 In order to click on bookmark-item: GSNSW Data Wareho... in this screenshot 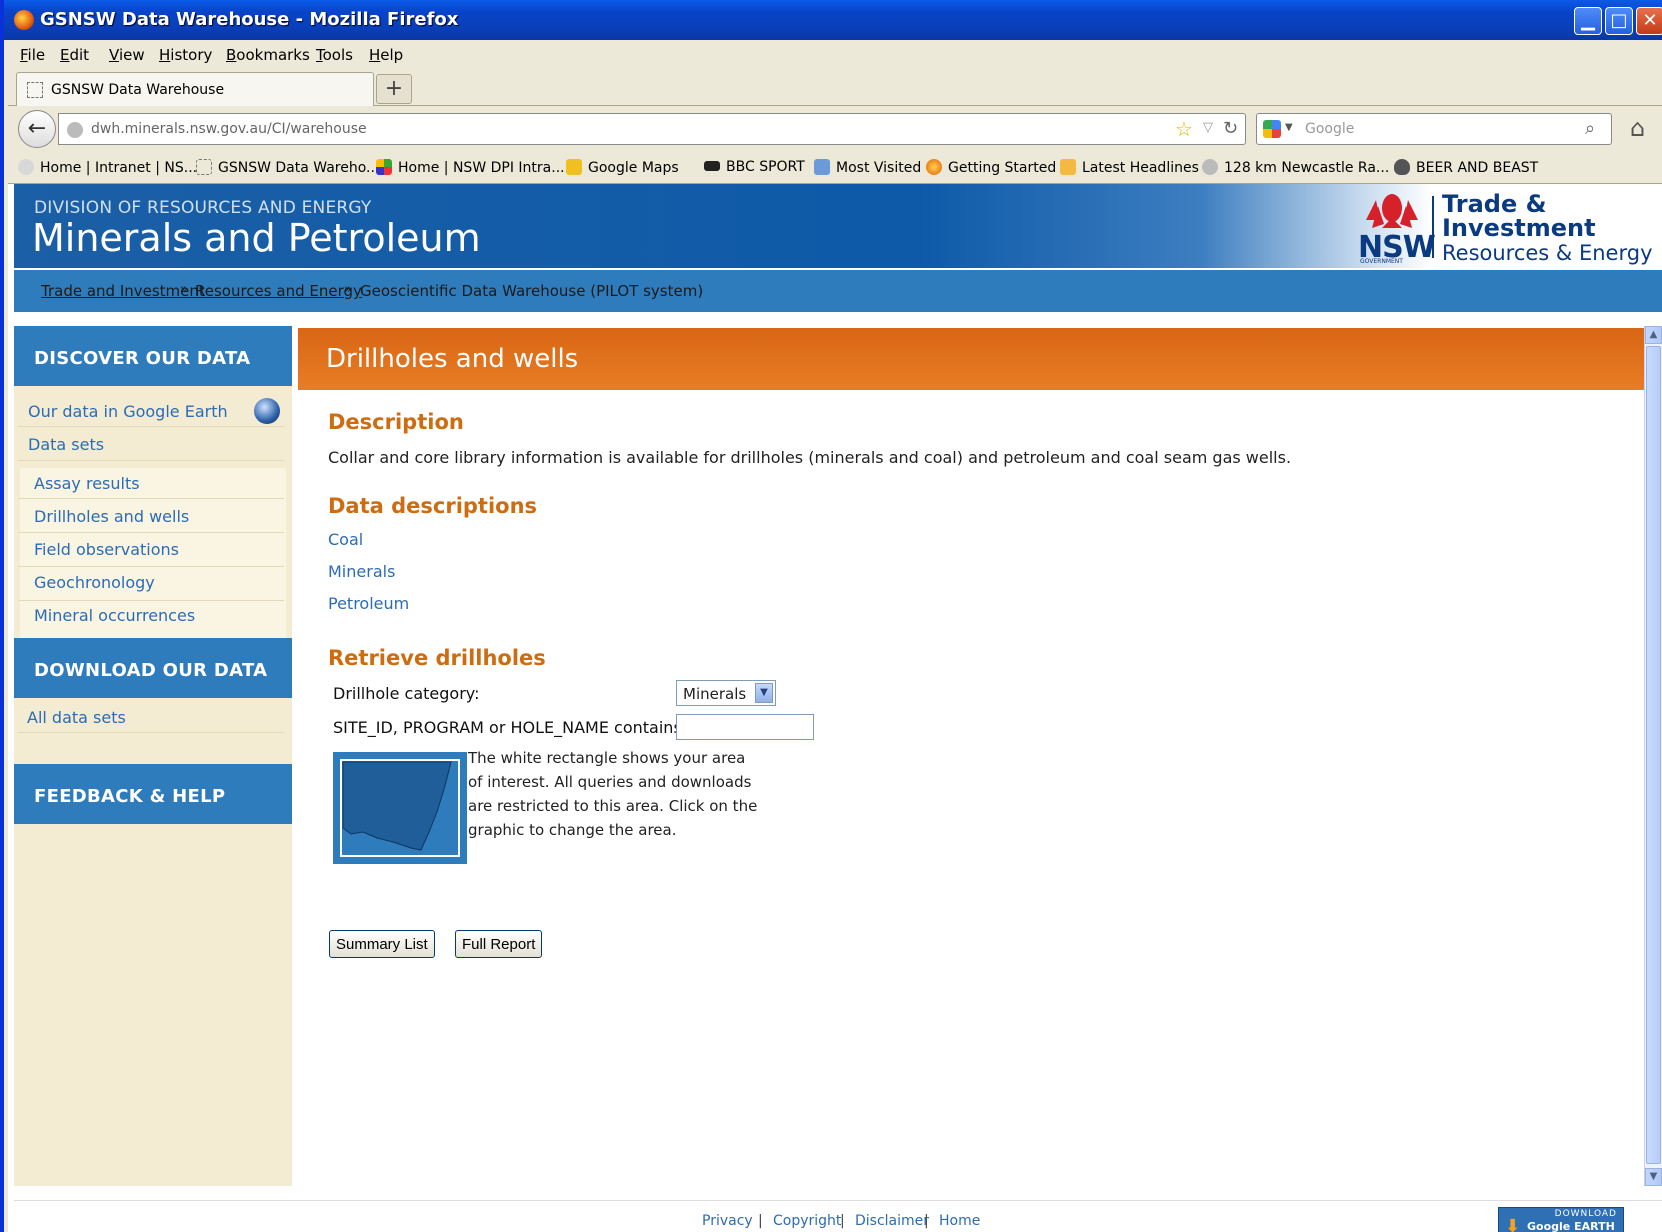, I will do `click(287, 167)`.